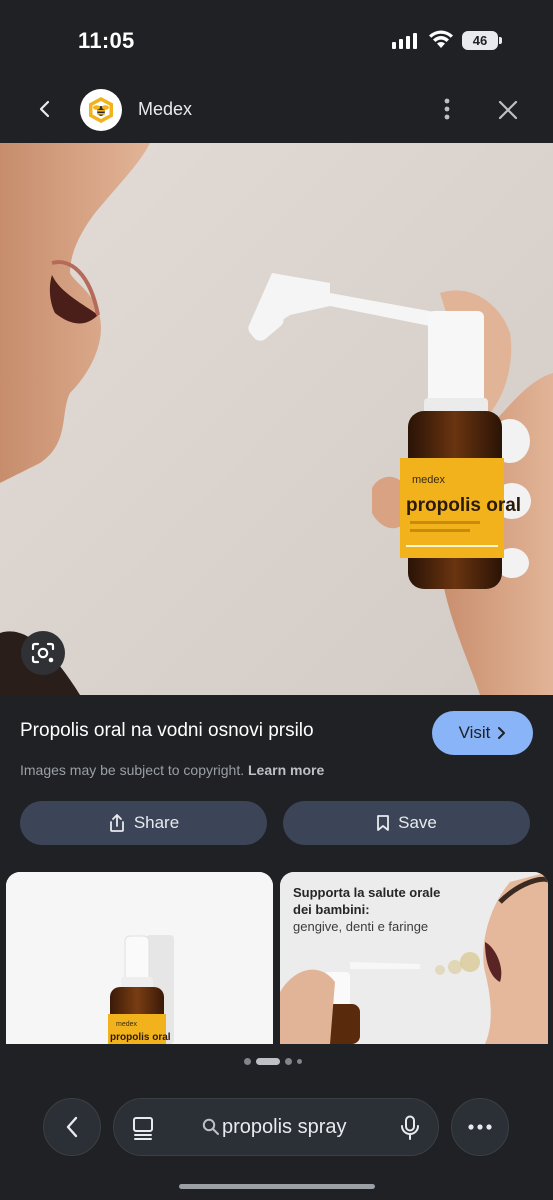 The width and height of the screenshot is (553, 1200). I want to click on lens-icon, so click(43, 653).